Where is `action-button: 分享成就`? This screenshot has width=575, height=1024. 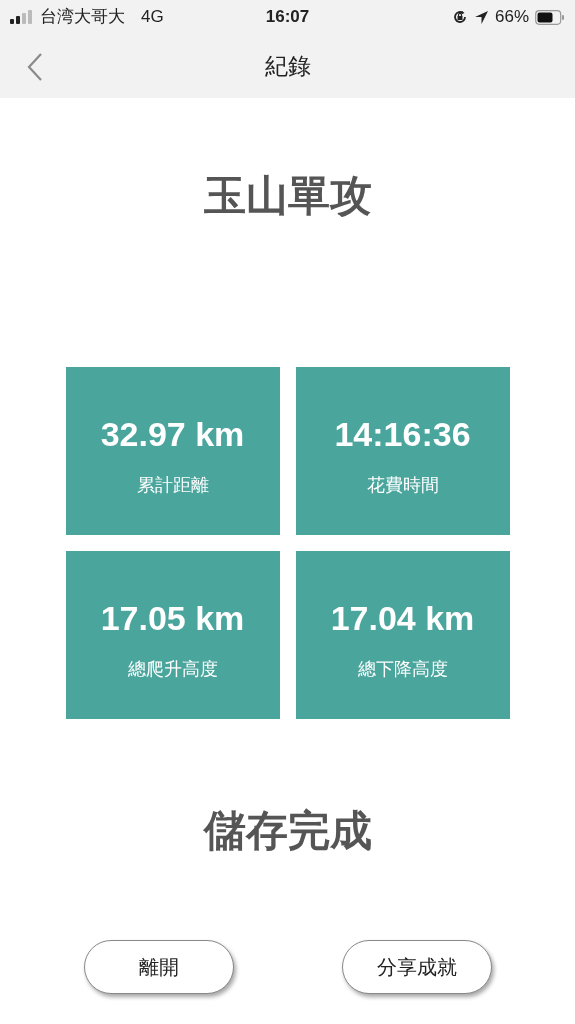
action-button: 分享成就 is located at coordinates (416, 967).